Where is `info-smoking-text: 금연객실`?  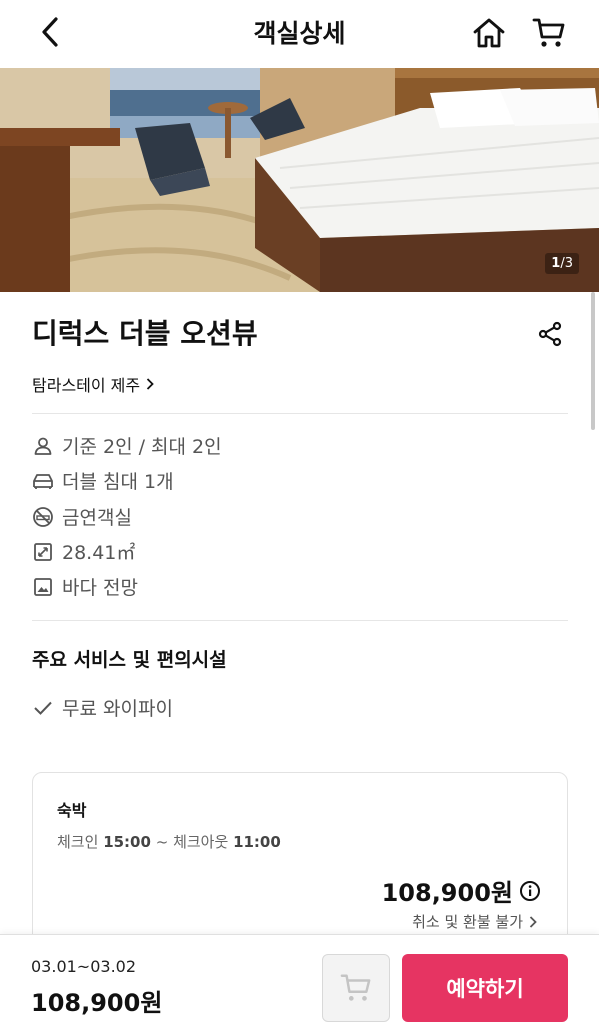 info-smoking-text: 금연객실 is located at coordinates (97, 518).